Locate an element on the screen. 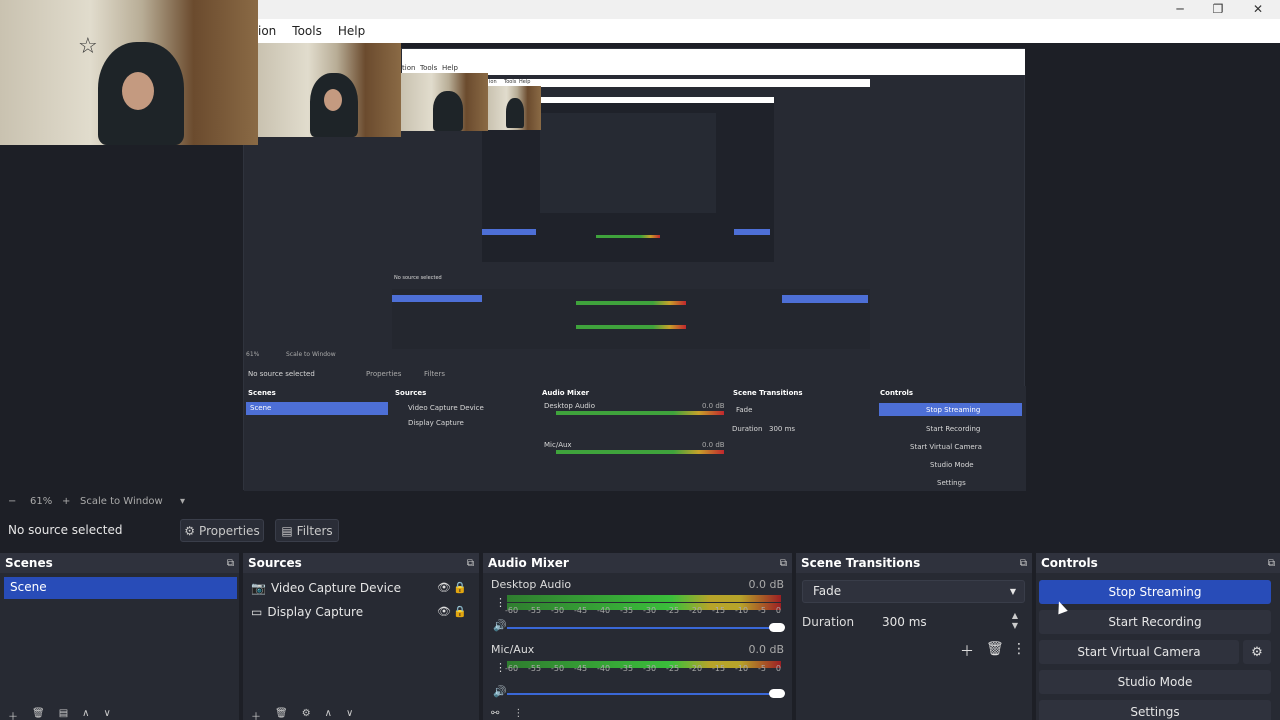  minimize-icon: ─ is located at coordinates (1180, 9).